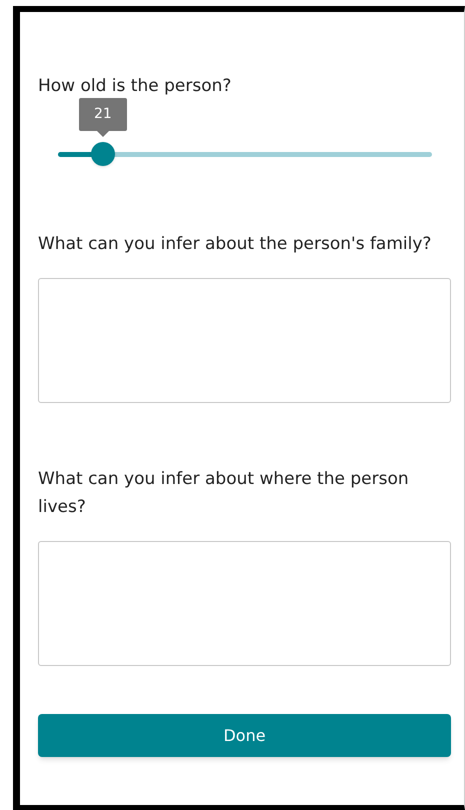  Describe the element at coordinates (224, 493) in the screenshot. I see `question-label: What can you infer about where the person lives?` at that location.